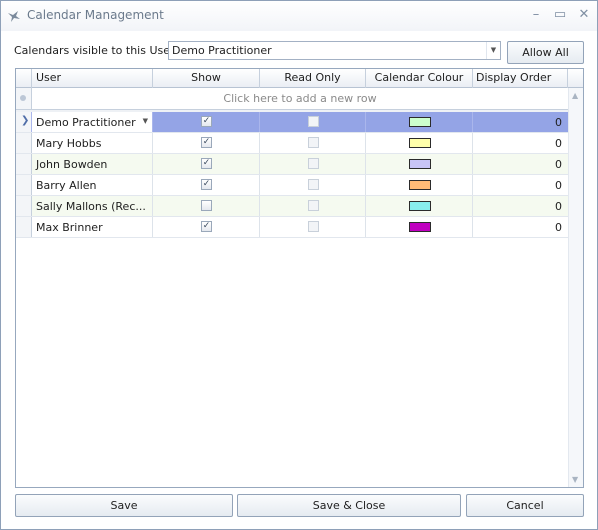  What do you see at coordinates (313, 78) in the screenshot?
I see `column-header-read-only: Read Only` at bounding box center [313, 78].